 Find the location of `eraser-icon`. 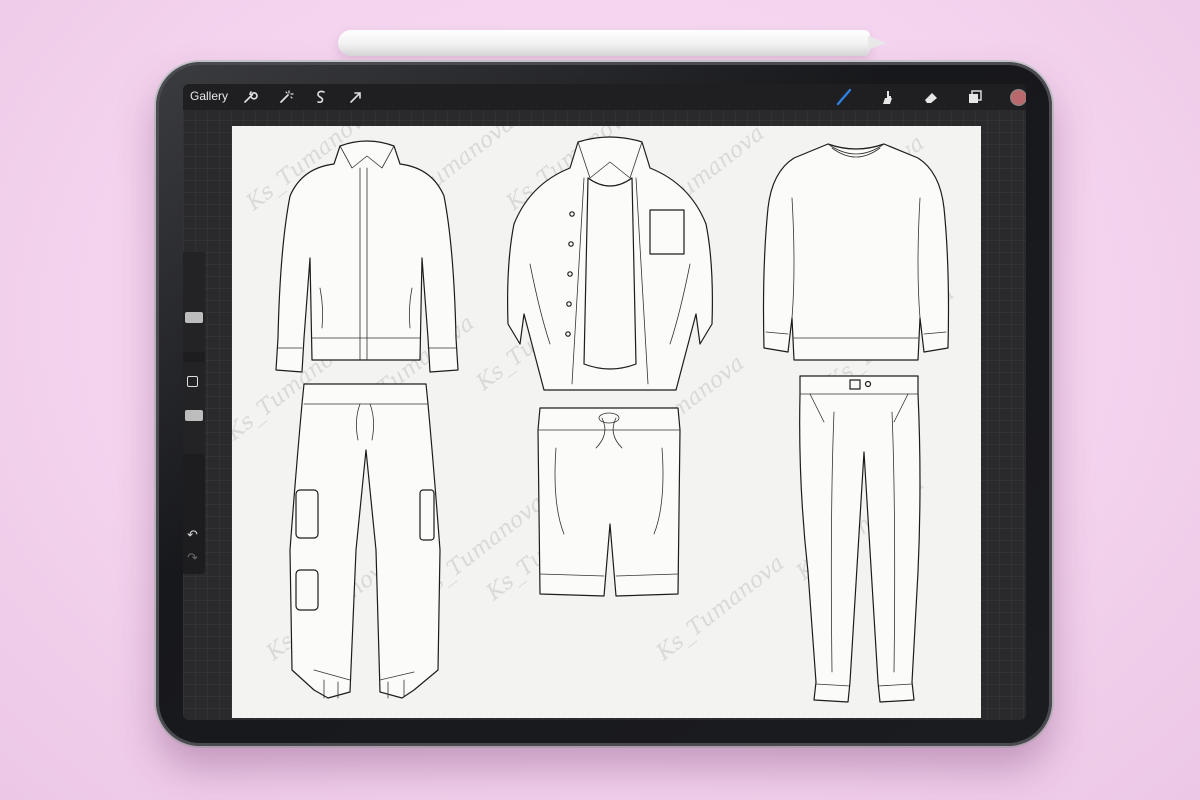

eraser-icon is located at coordinates (931, 97).